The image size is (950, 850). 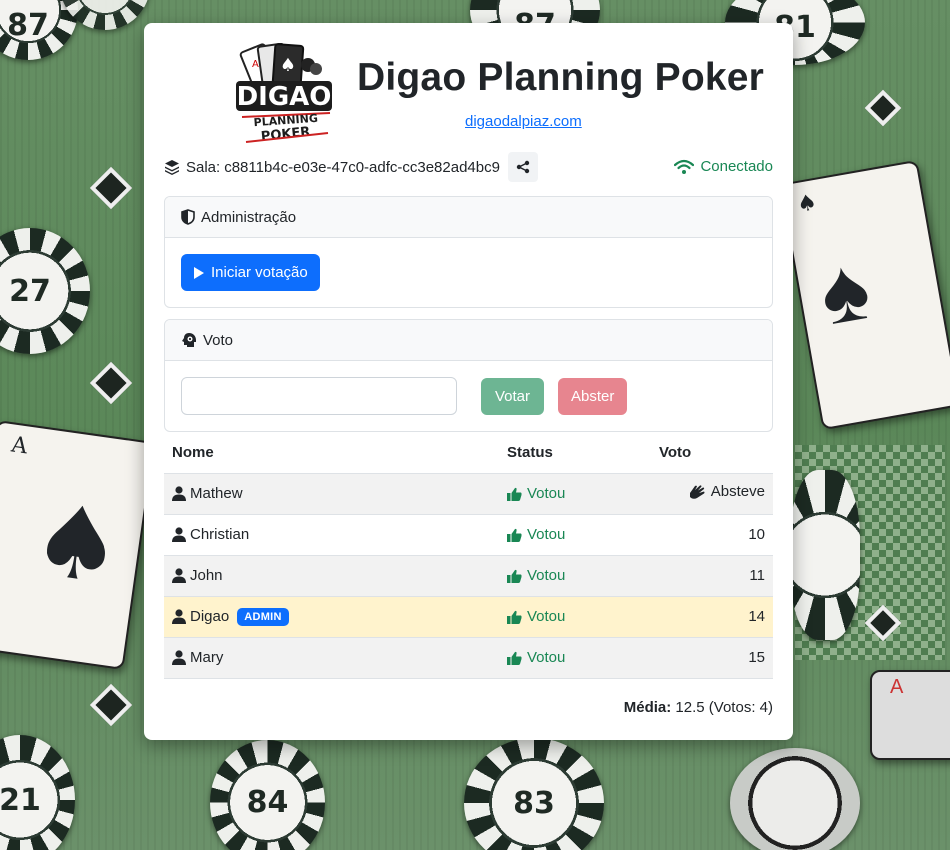 What do you see at coordinates (45, 291) in the screenshot?
I see `poker-chip-image: 27` at bounding box center [45, 291].